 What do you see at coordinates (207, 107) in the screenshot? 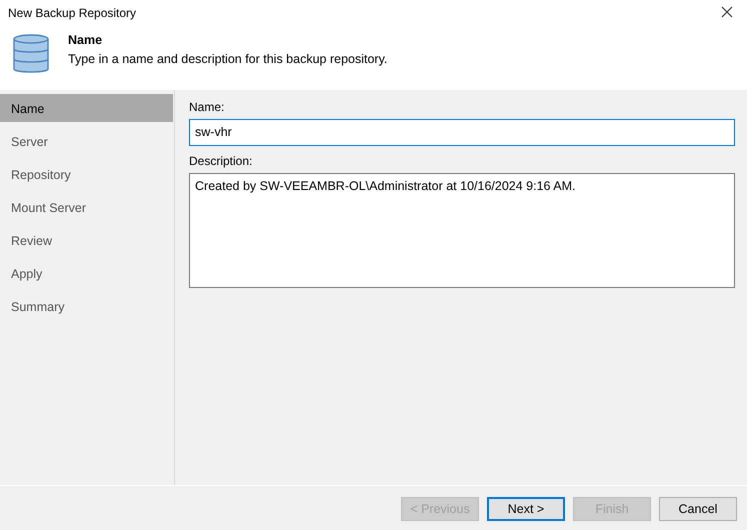
I see `name-label: Name:` at bounding box center [207, 107].